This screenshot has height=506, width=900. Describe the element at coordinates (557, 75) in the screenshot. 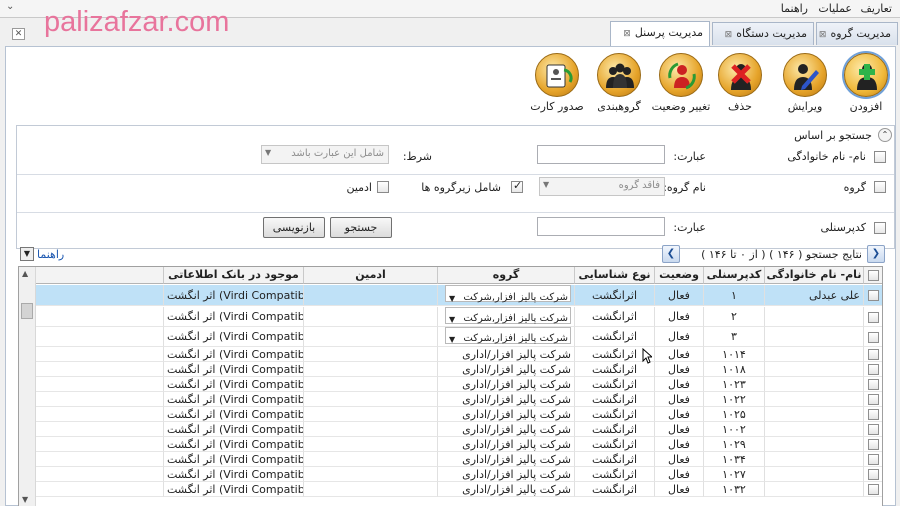

I see `id-card-icon` at that location.